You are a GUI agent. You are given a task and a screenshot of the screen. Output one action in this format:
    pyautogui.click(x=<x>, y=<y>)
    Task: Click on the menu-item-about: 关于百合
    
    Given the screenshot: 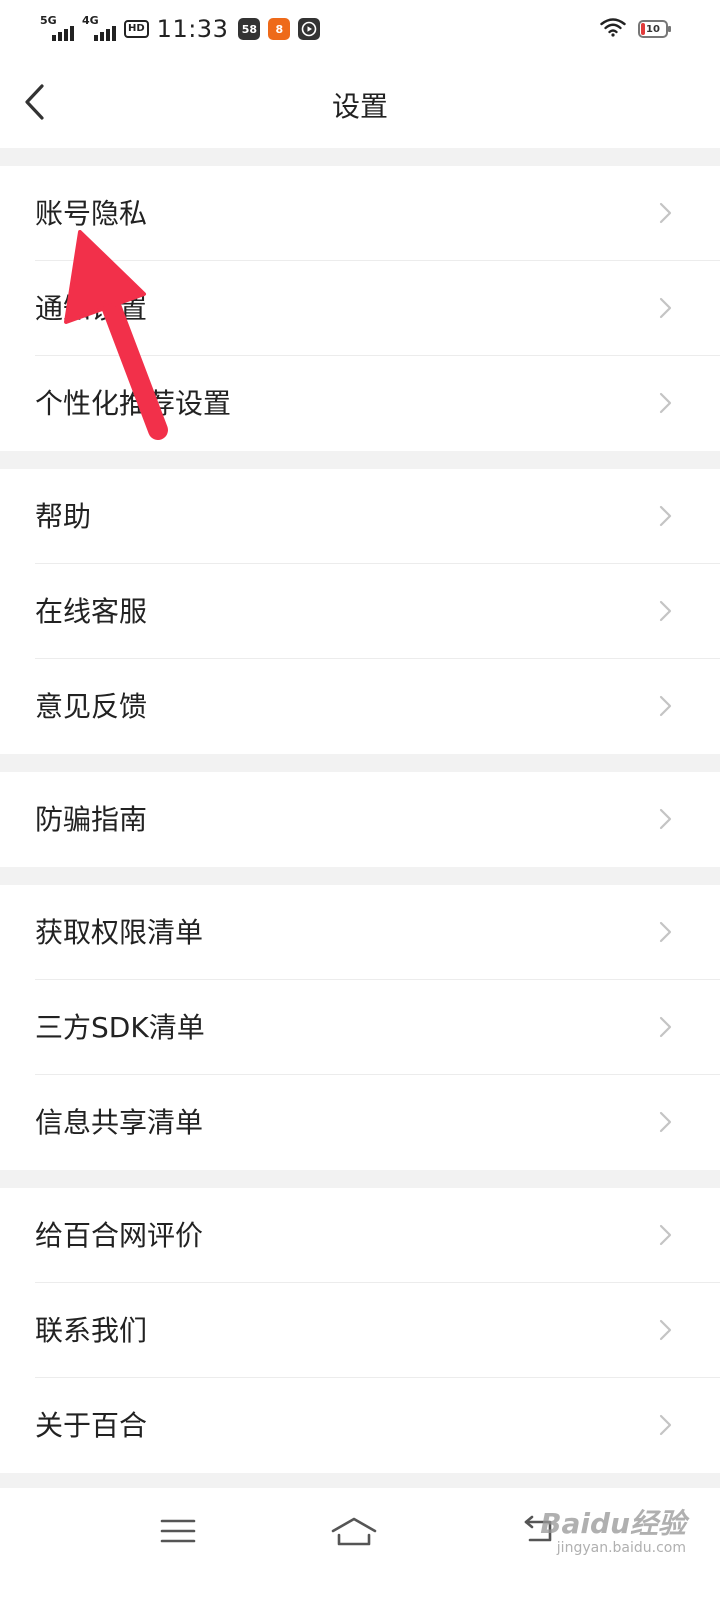 What is the action you would take?
    pyautogui.click(x=360, y=1425)
    